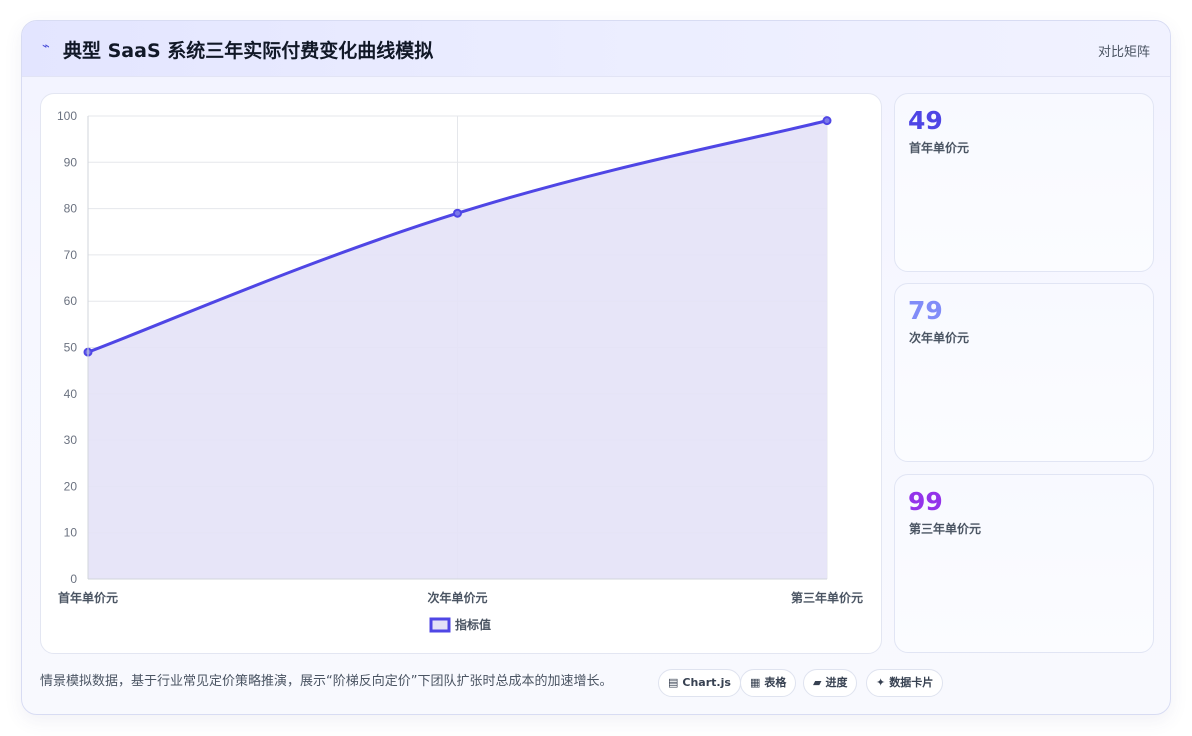 The image size is (1192, 736). What do you see at coordinates (925, 310) in the screenshot?
I see `stat-value: 79` at bounding box center [925, 310].